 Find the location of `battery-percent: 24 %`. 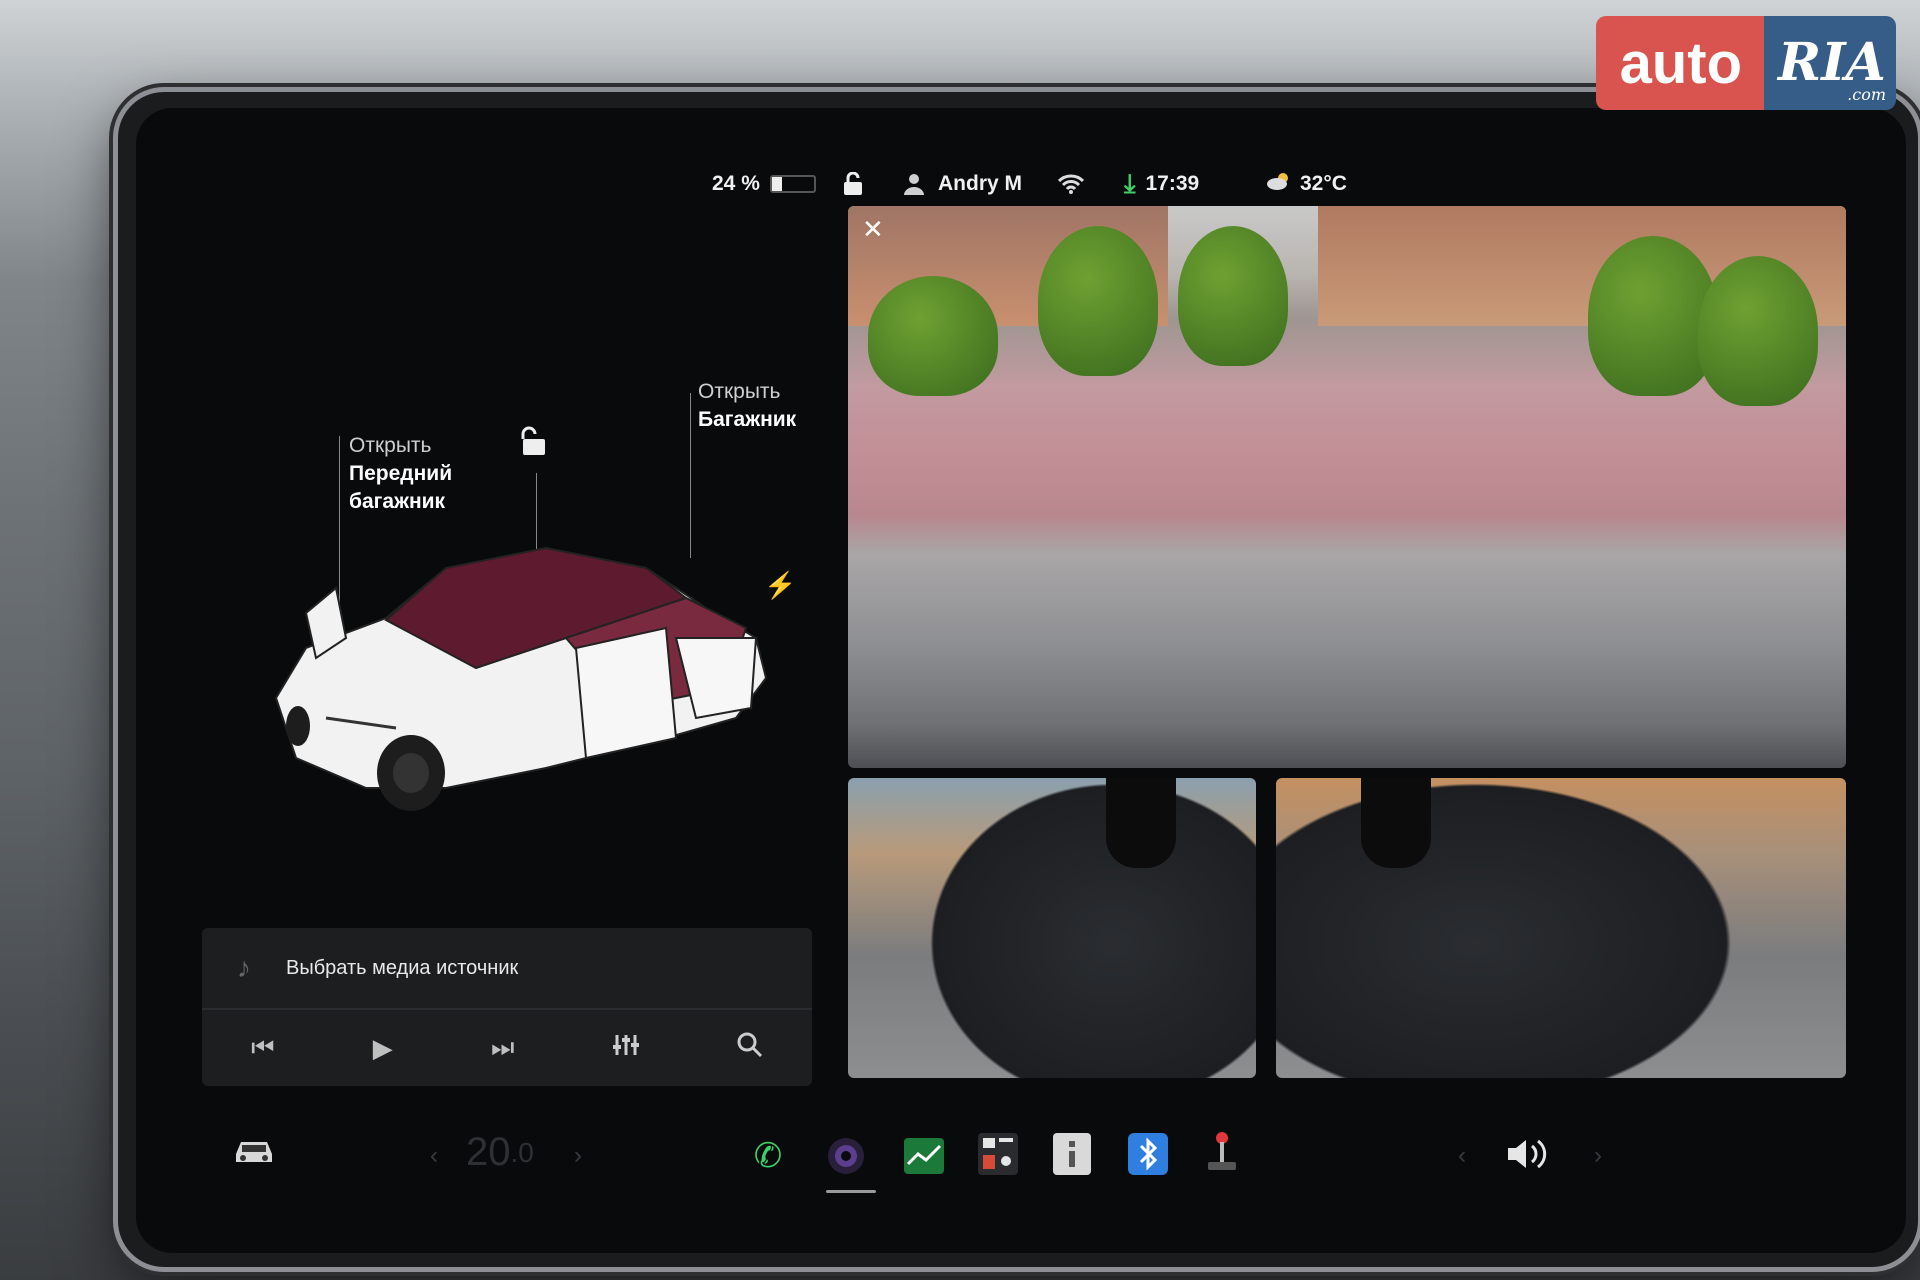

battery-percent: 24 % is located at coordinates (736, 183).